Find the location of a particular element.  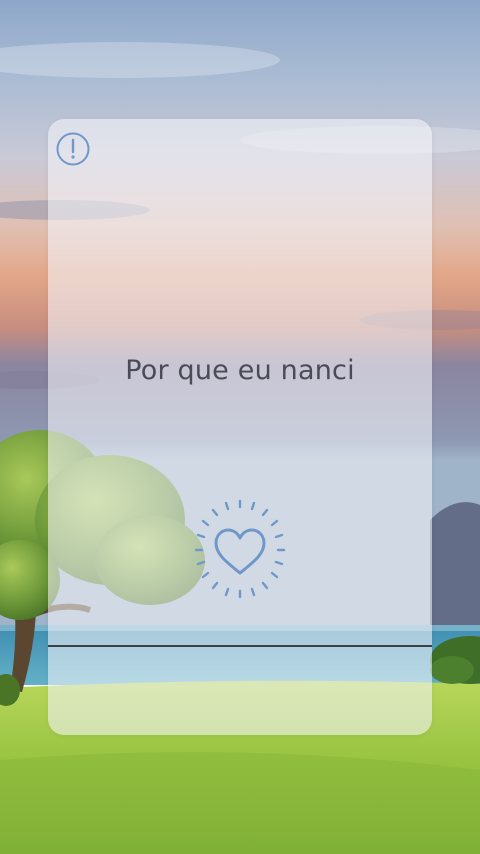

exclamation-circle-icon is located at coordinates (73, 149).